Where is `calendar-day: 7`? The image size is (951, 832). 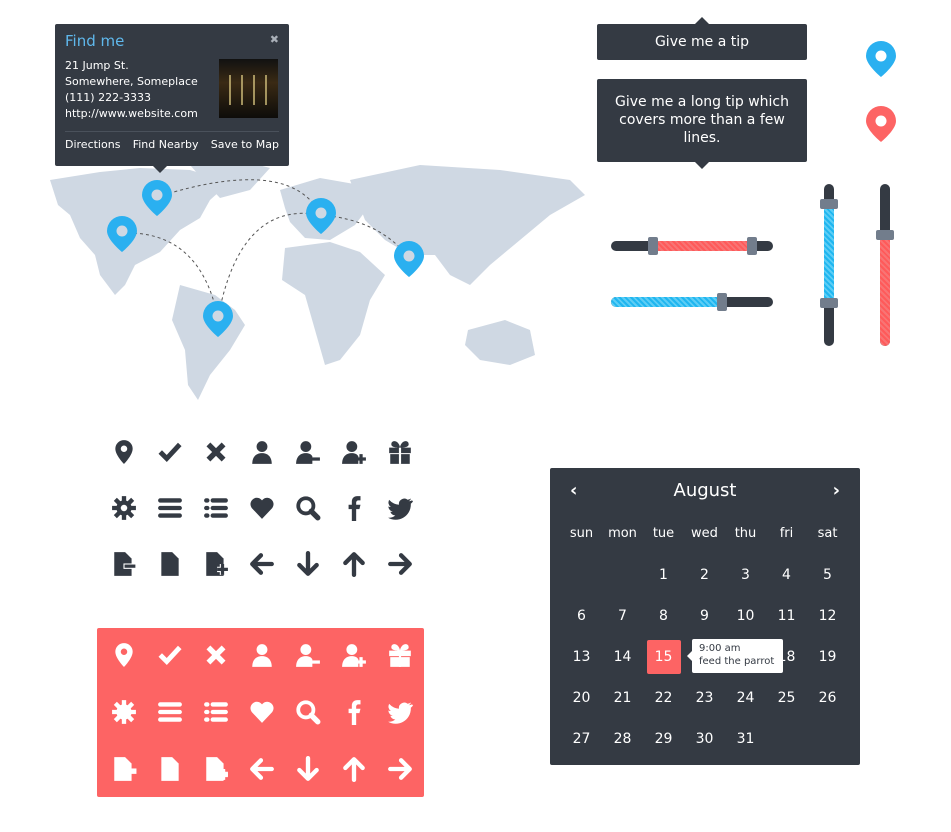 calendar-day: 7 is located at coordinates (622, 626).